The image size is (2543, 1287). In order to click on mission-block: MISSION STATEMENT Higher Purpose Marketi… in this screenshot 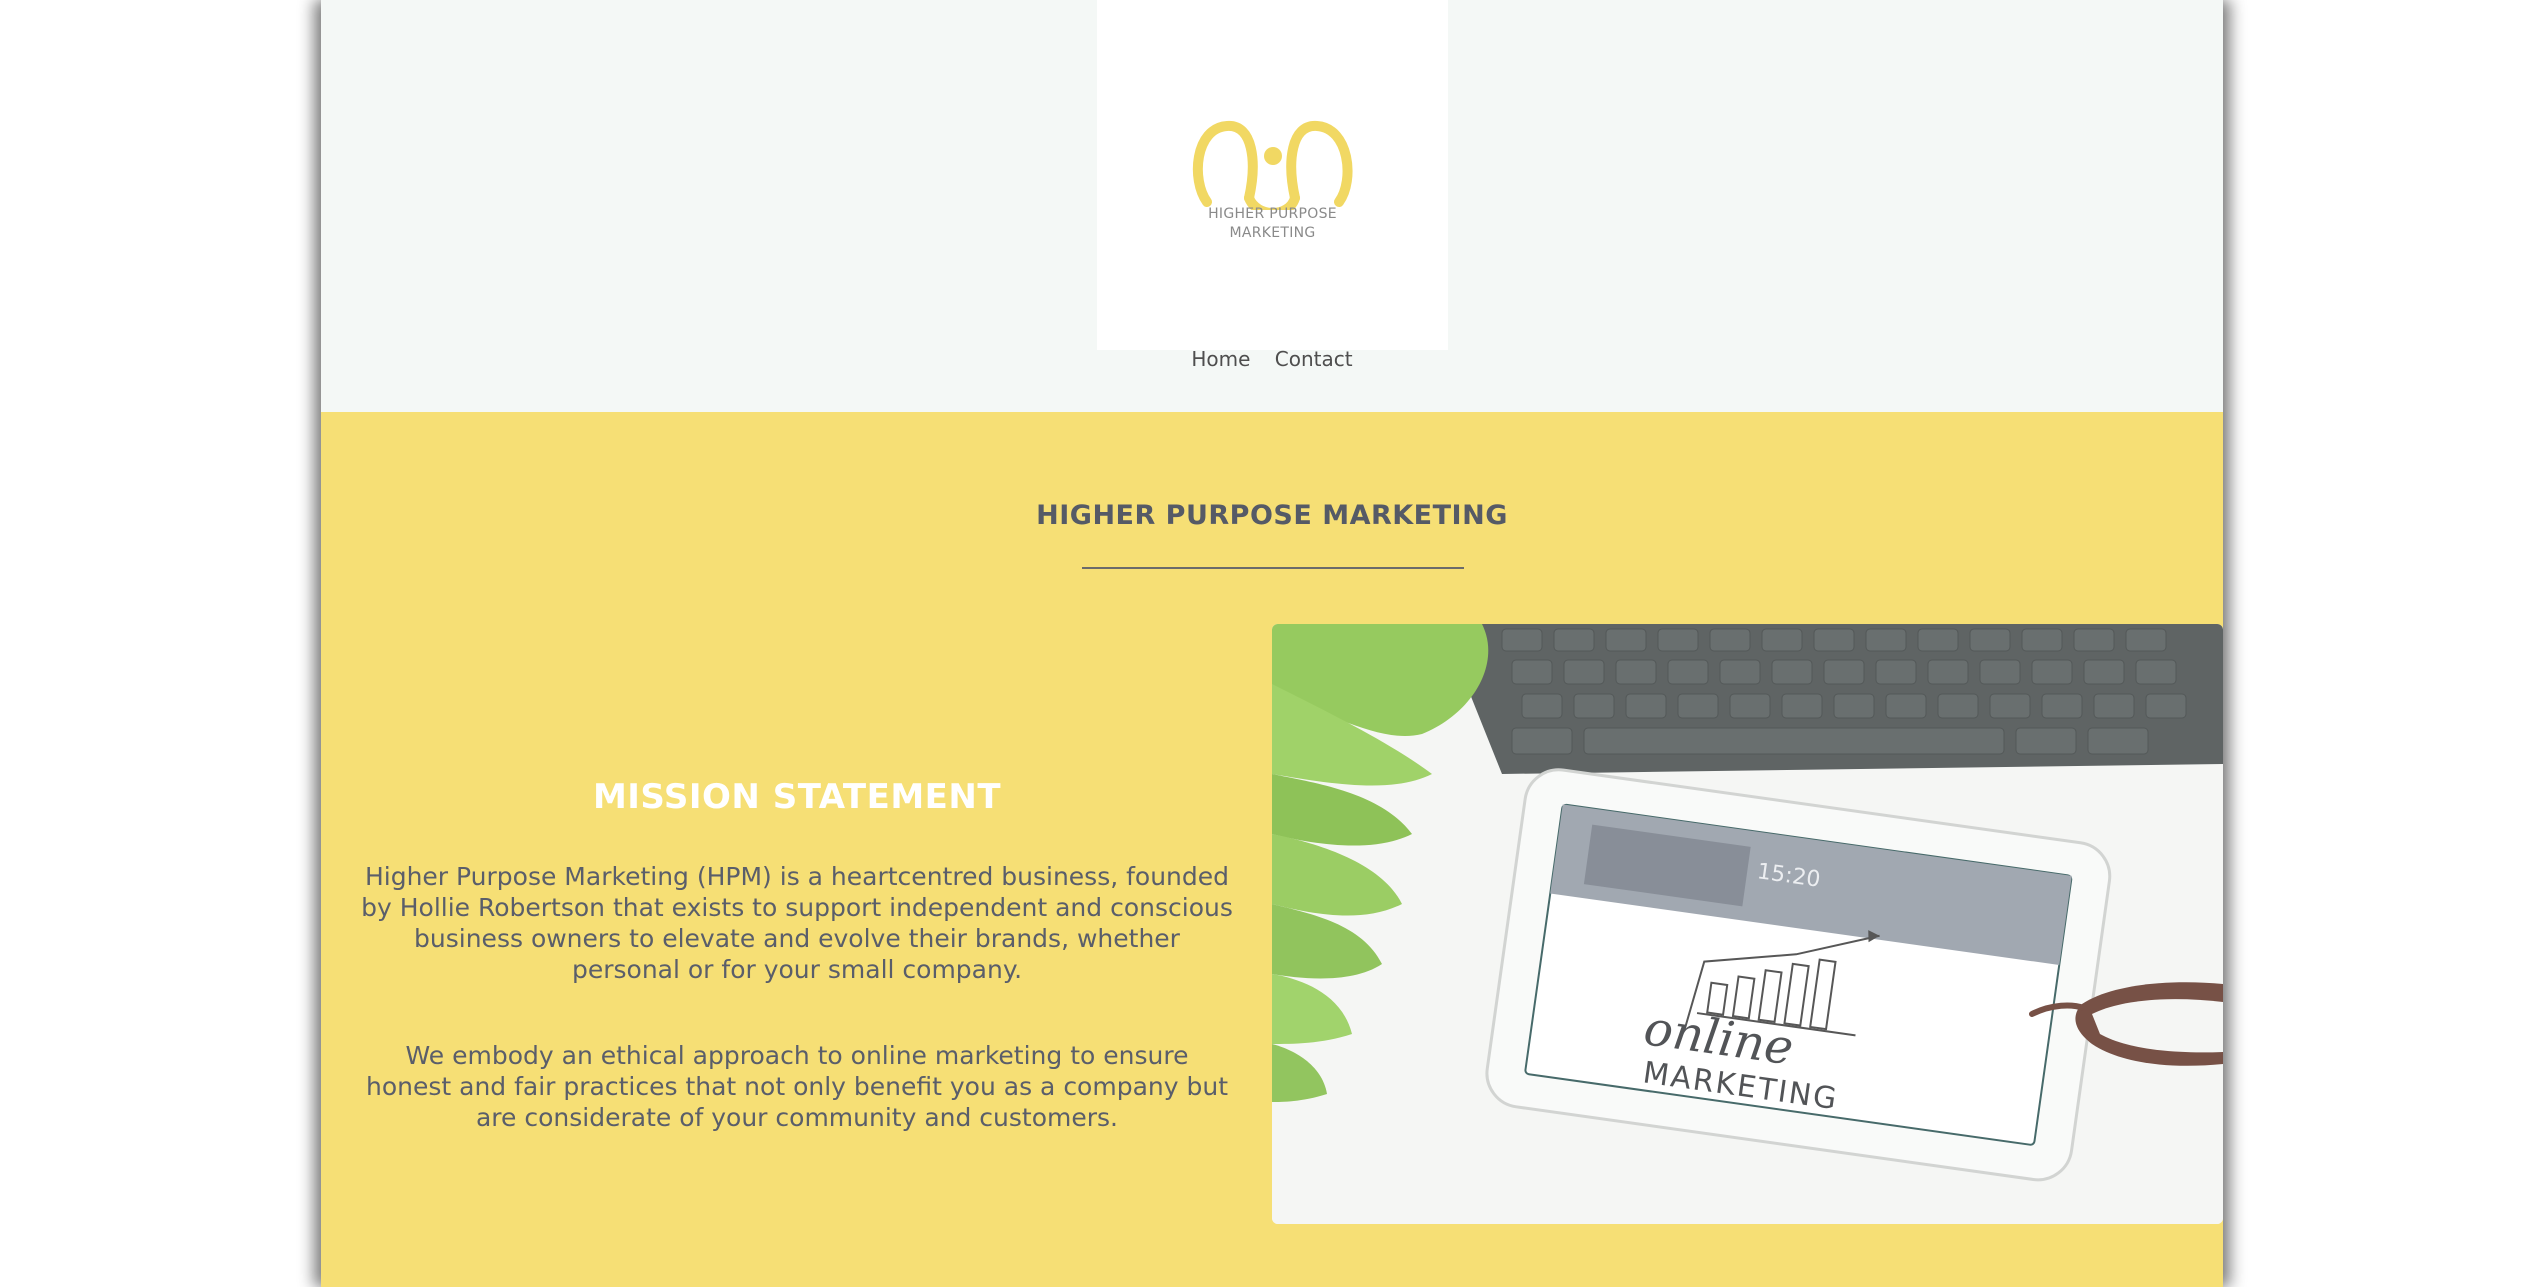, I will do `click(797, 982)`.